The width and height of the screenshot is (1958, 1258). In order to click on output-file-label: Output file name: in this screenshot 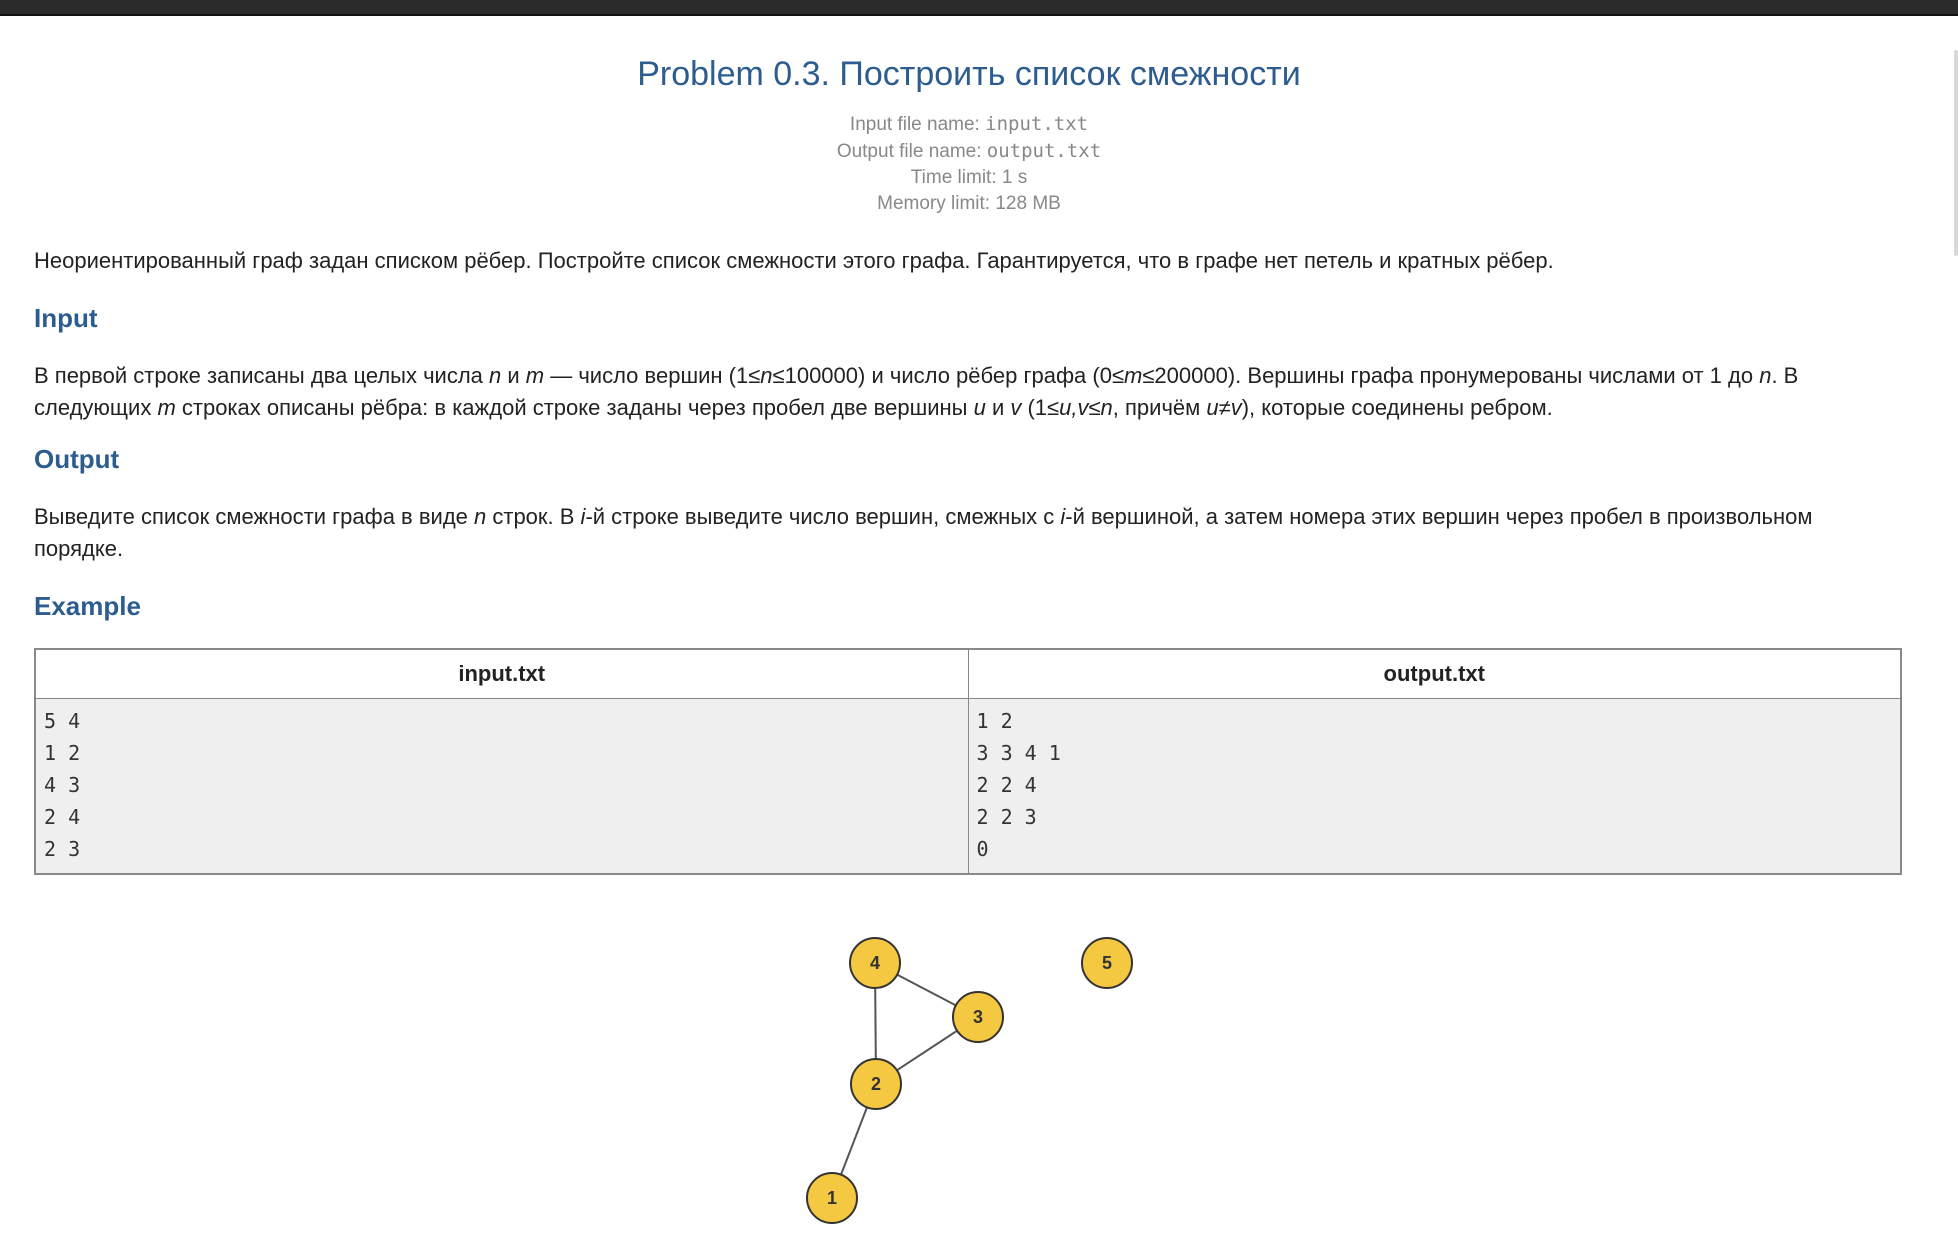, I will do `click(909, 151)`.